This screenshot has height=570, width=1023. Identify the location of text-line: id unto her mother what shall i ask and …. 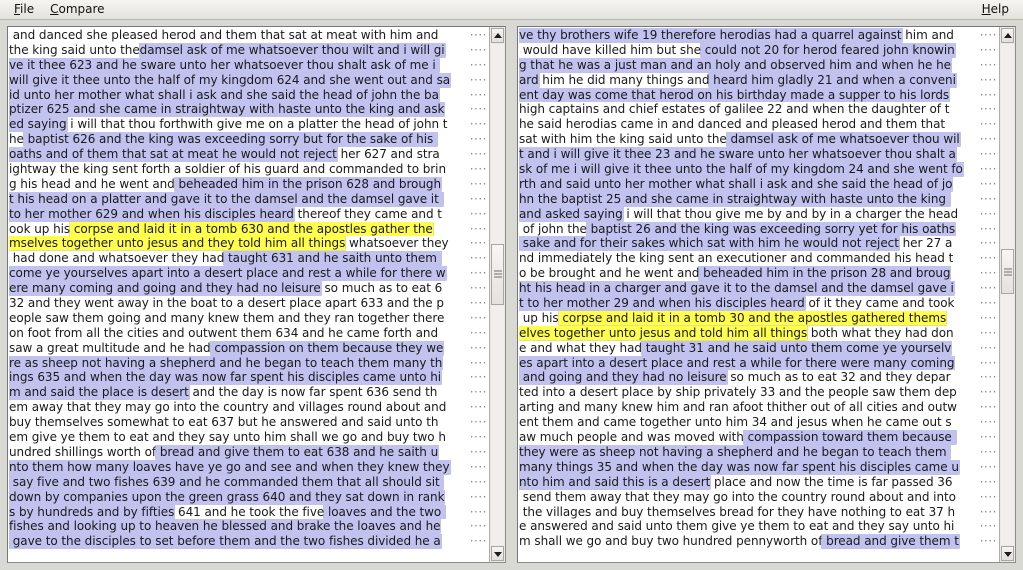
(249, 95).